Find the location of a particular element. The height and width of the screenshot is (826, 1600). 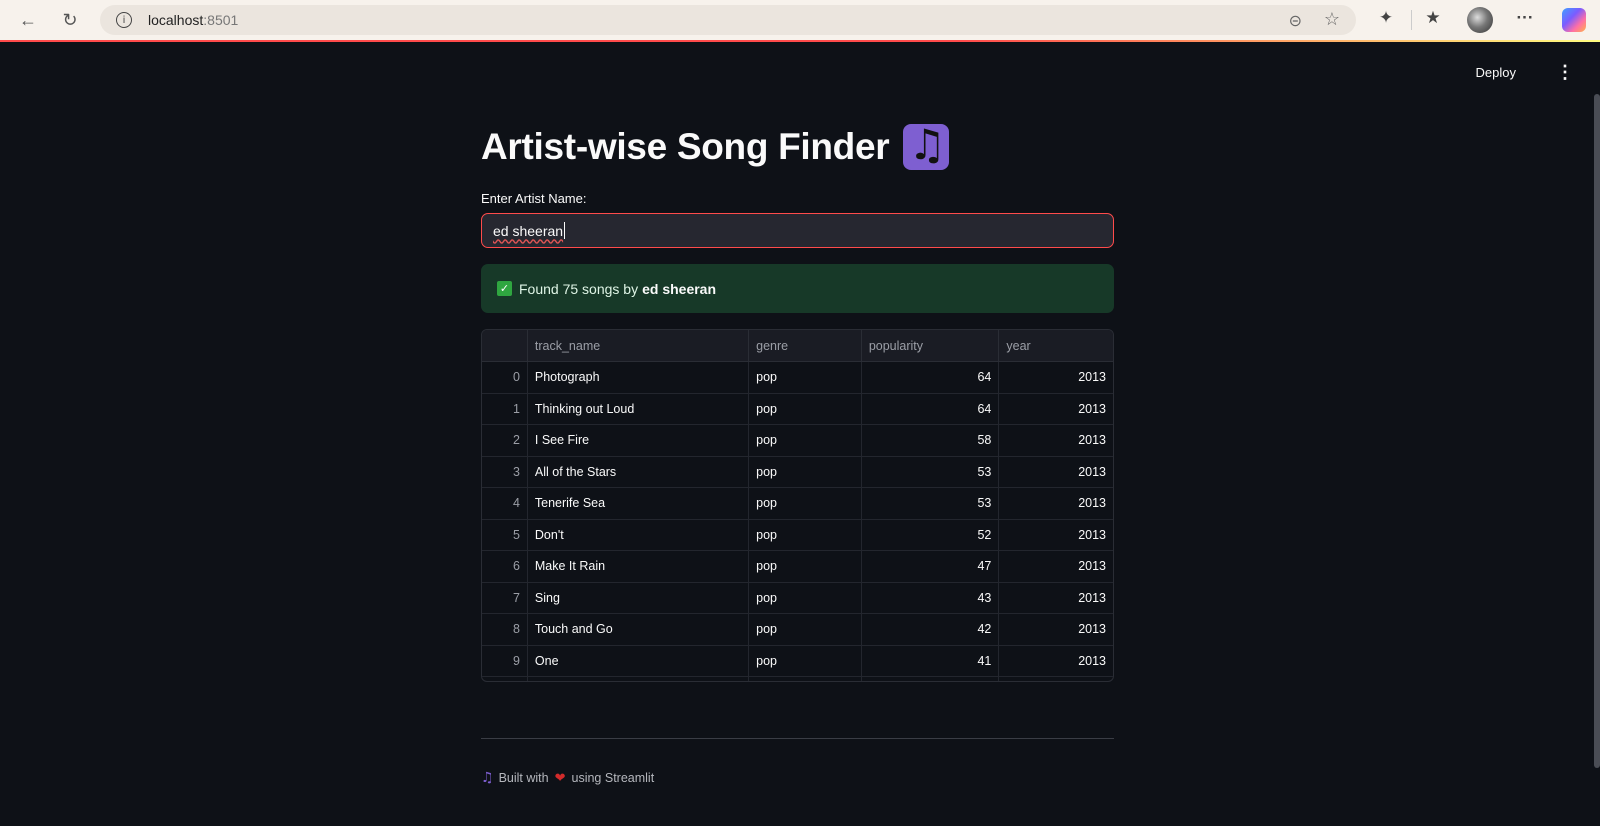

profile-avatar is located at coordinates (1480, 20).